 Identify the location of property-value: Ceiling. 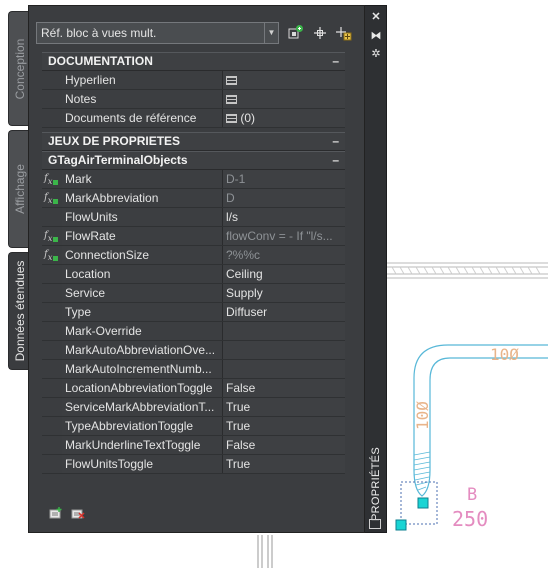
(284, 274).